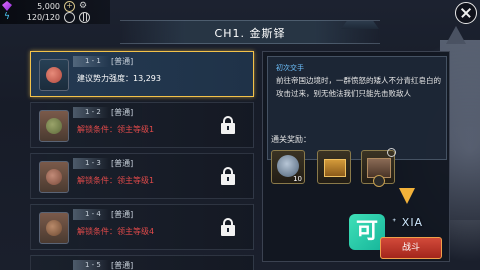 The height and width of the screenshot is (270, 480). Describe the element at coordinates (91, 214) in the screenshot. I see `stage-number: 1 - 4` at that location.